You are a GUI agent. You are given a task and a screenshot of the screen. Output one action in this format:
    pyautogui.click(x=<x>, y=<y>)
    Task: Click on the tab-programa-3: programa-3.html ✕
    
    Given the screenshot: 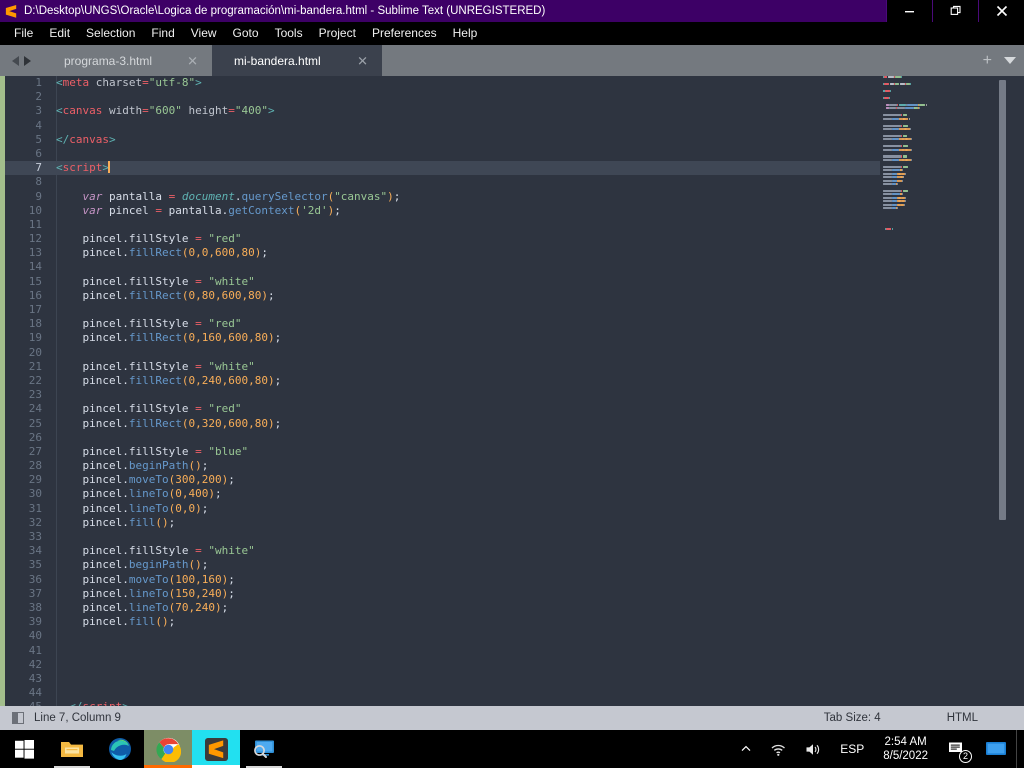 What is the action you would take?
    pyautogui.click(x=127, y=60)
    